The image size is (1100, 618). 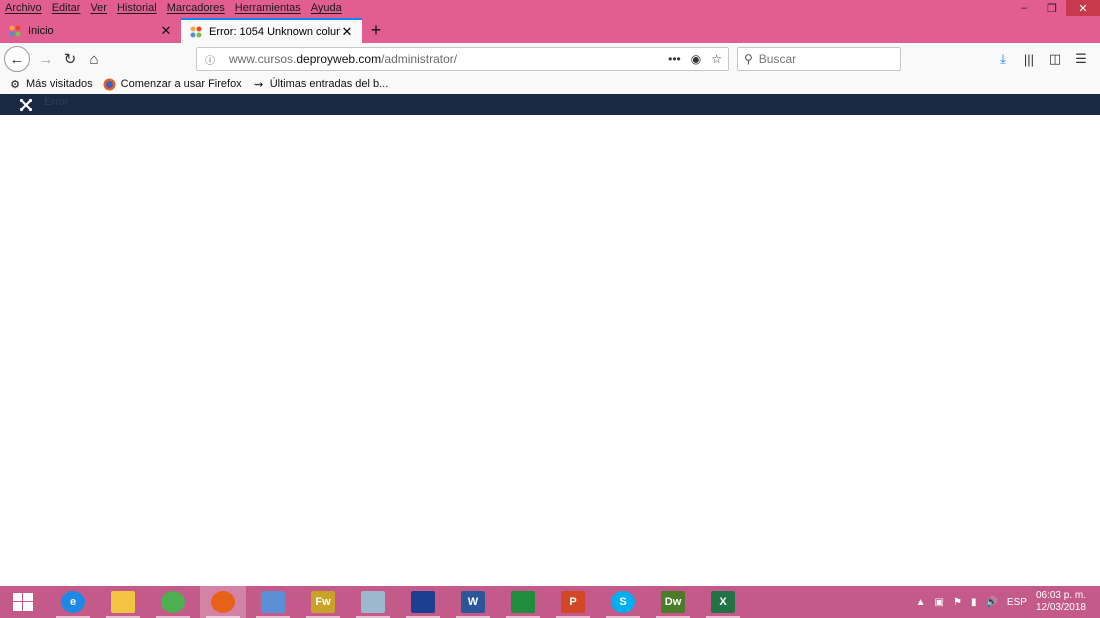 I want to click on joomla-admin-header: Error, so click(x=550, y=104).